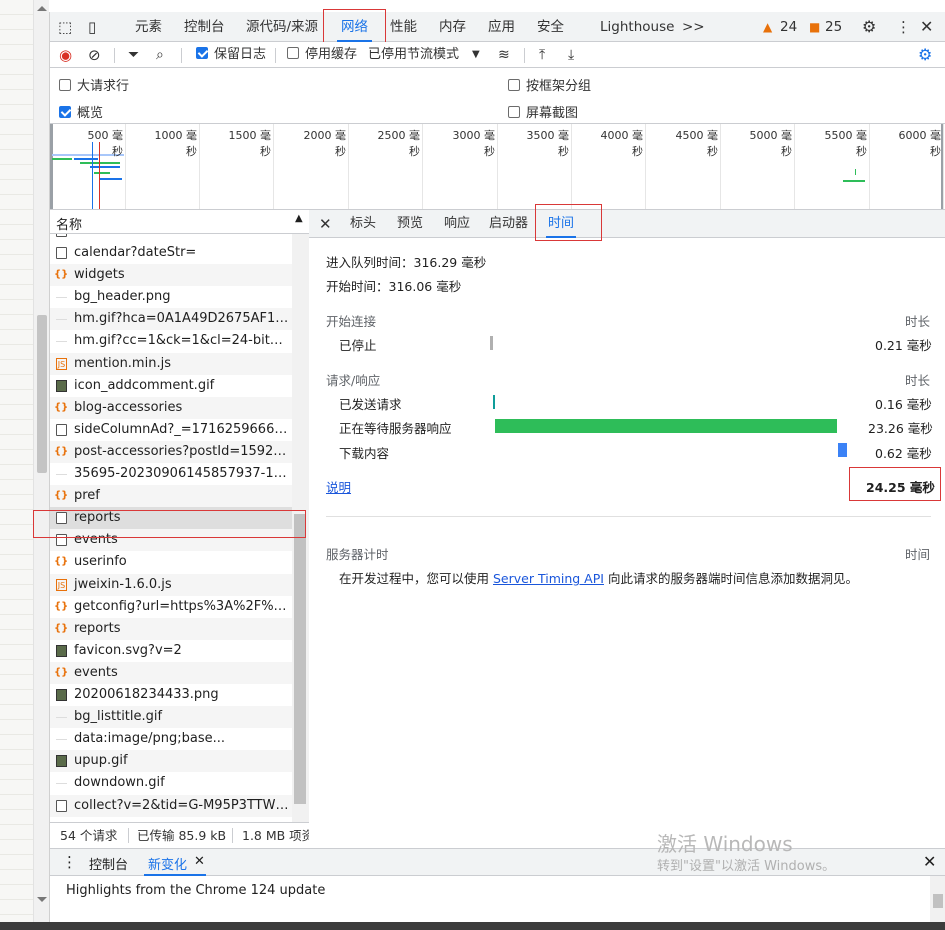 Image resolution: width=945 pixels, height=930 pixels. What do you see at coordinates (171, 717) in the screenshot?
I see `list-item: bg_listtitle.gif` at bounding box center [171, 717].